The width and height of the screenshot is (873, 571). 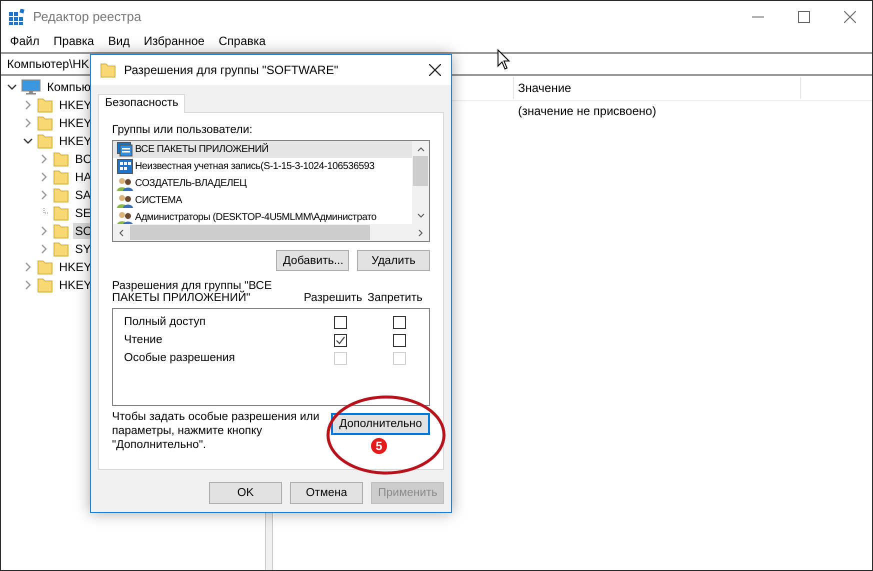 I want to click on dialog-button: OK, so click(x=245, y=493).